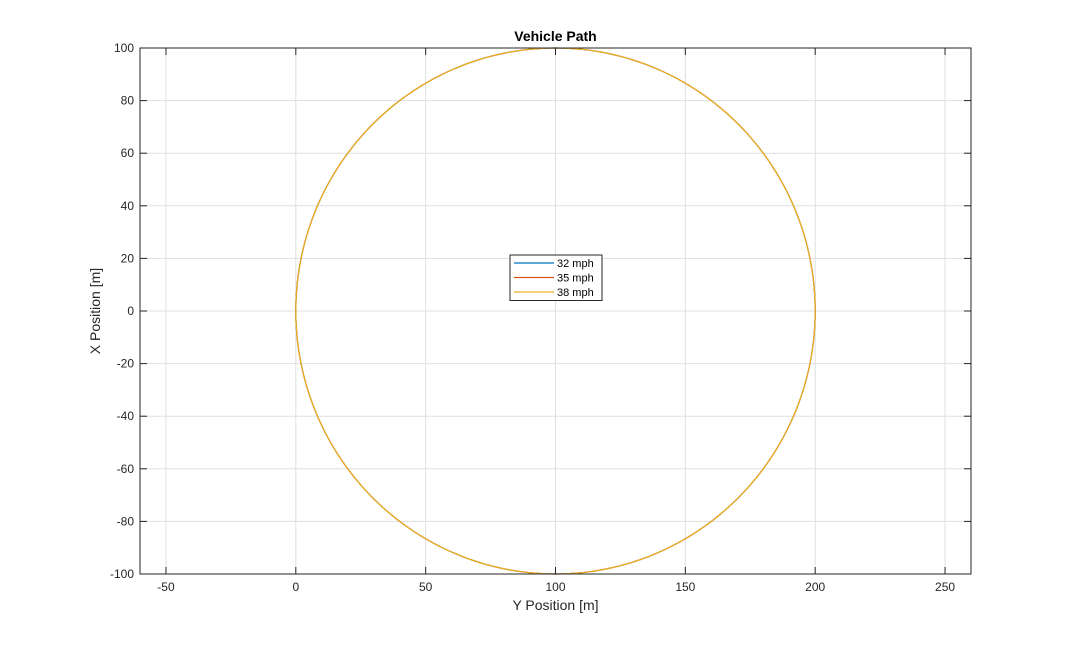 This screenshot has width=1074, height=651. Describe the element at coordinates (128, 258) in the screenshot. I see `y-tick-label: 20` at that location.